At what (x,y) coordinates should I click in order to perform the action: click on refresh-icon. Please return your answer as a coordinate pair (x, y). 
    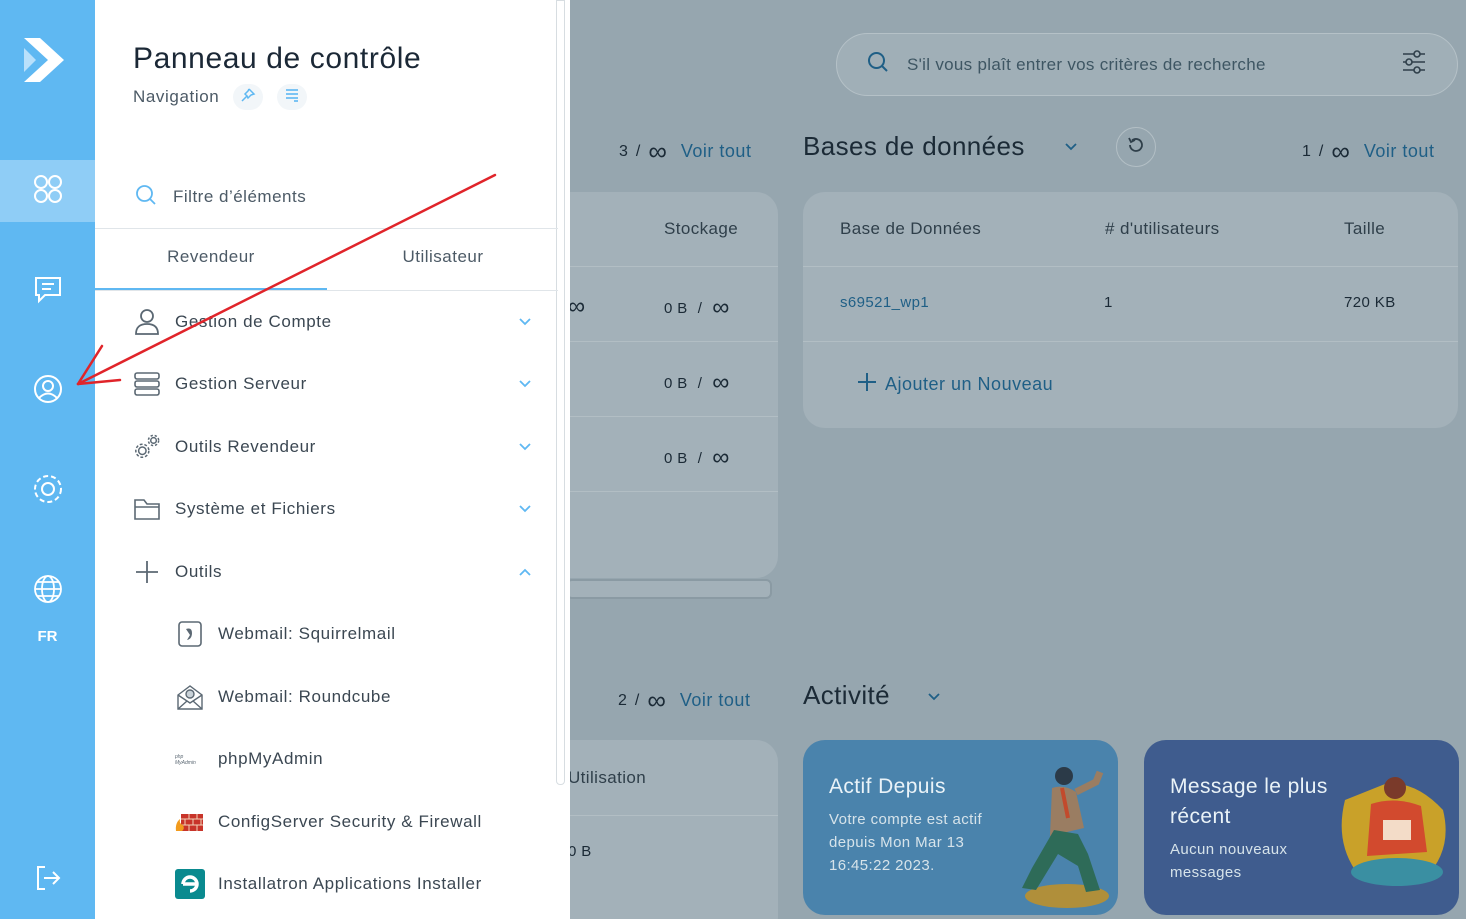
    Looking at the image, I should click on (1136, 147).